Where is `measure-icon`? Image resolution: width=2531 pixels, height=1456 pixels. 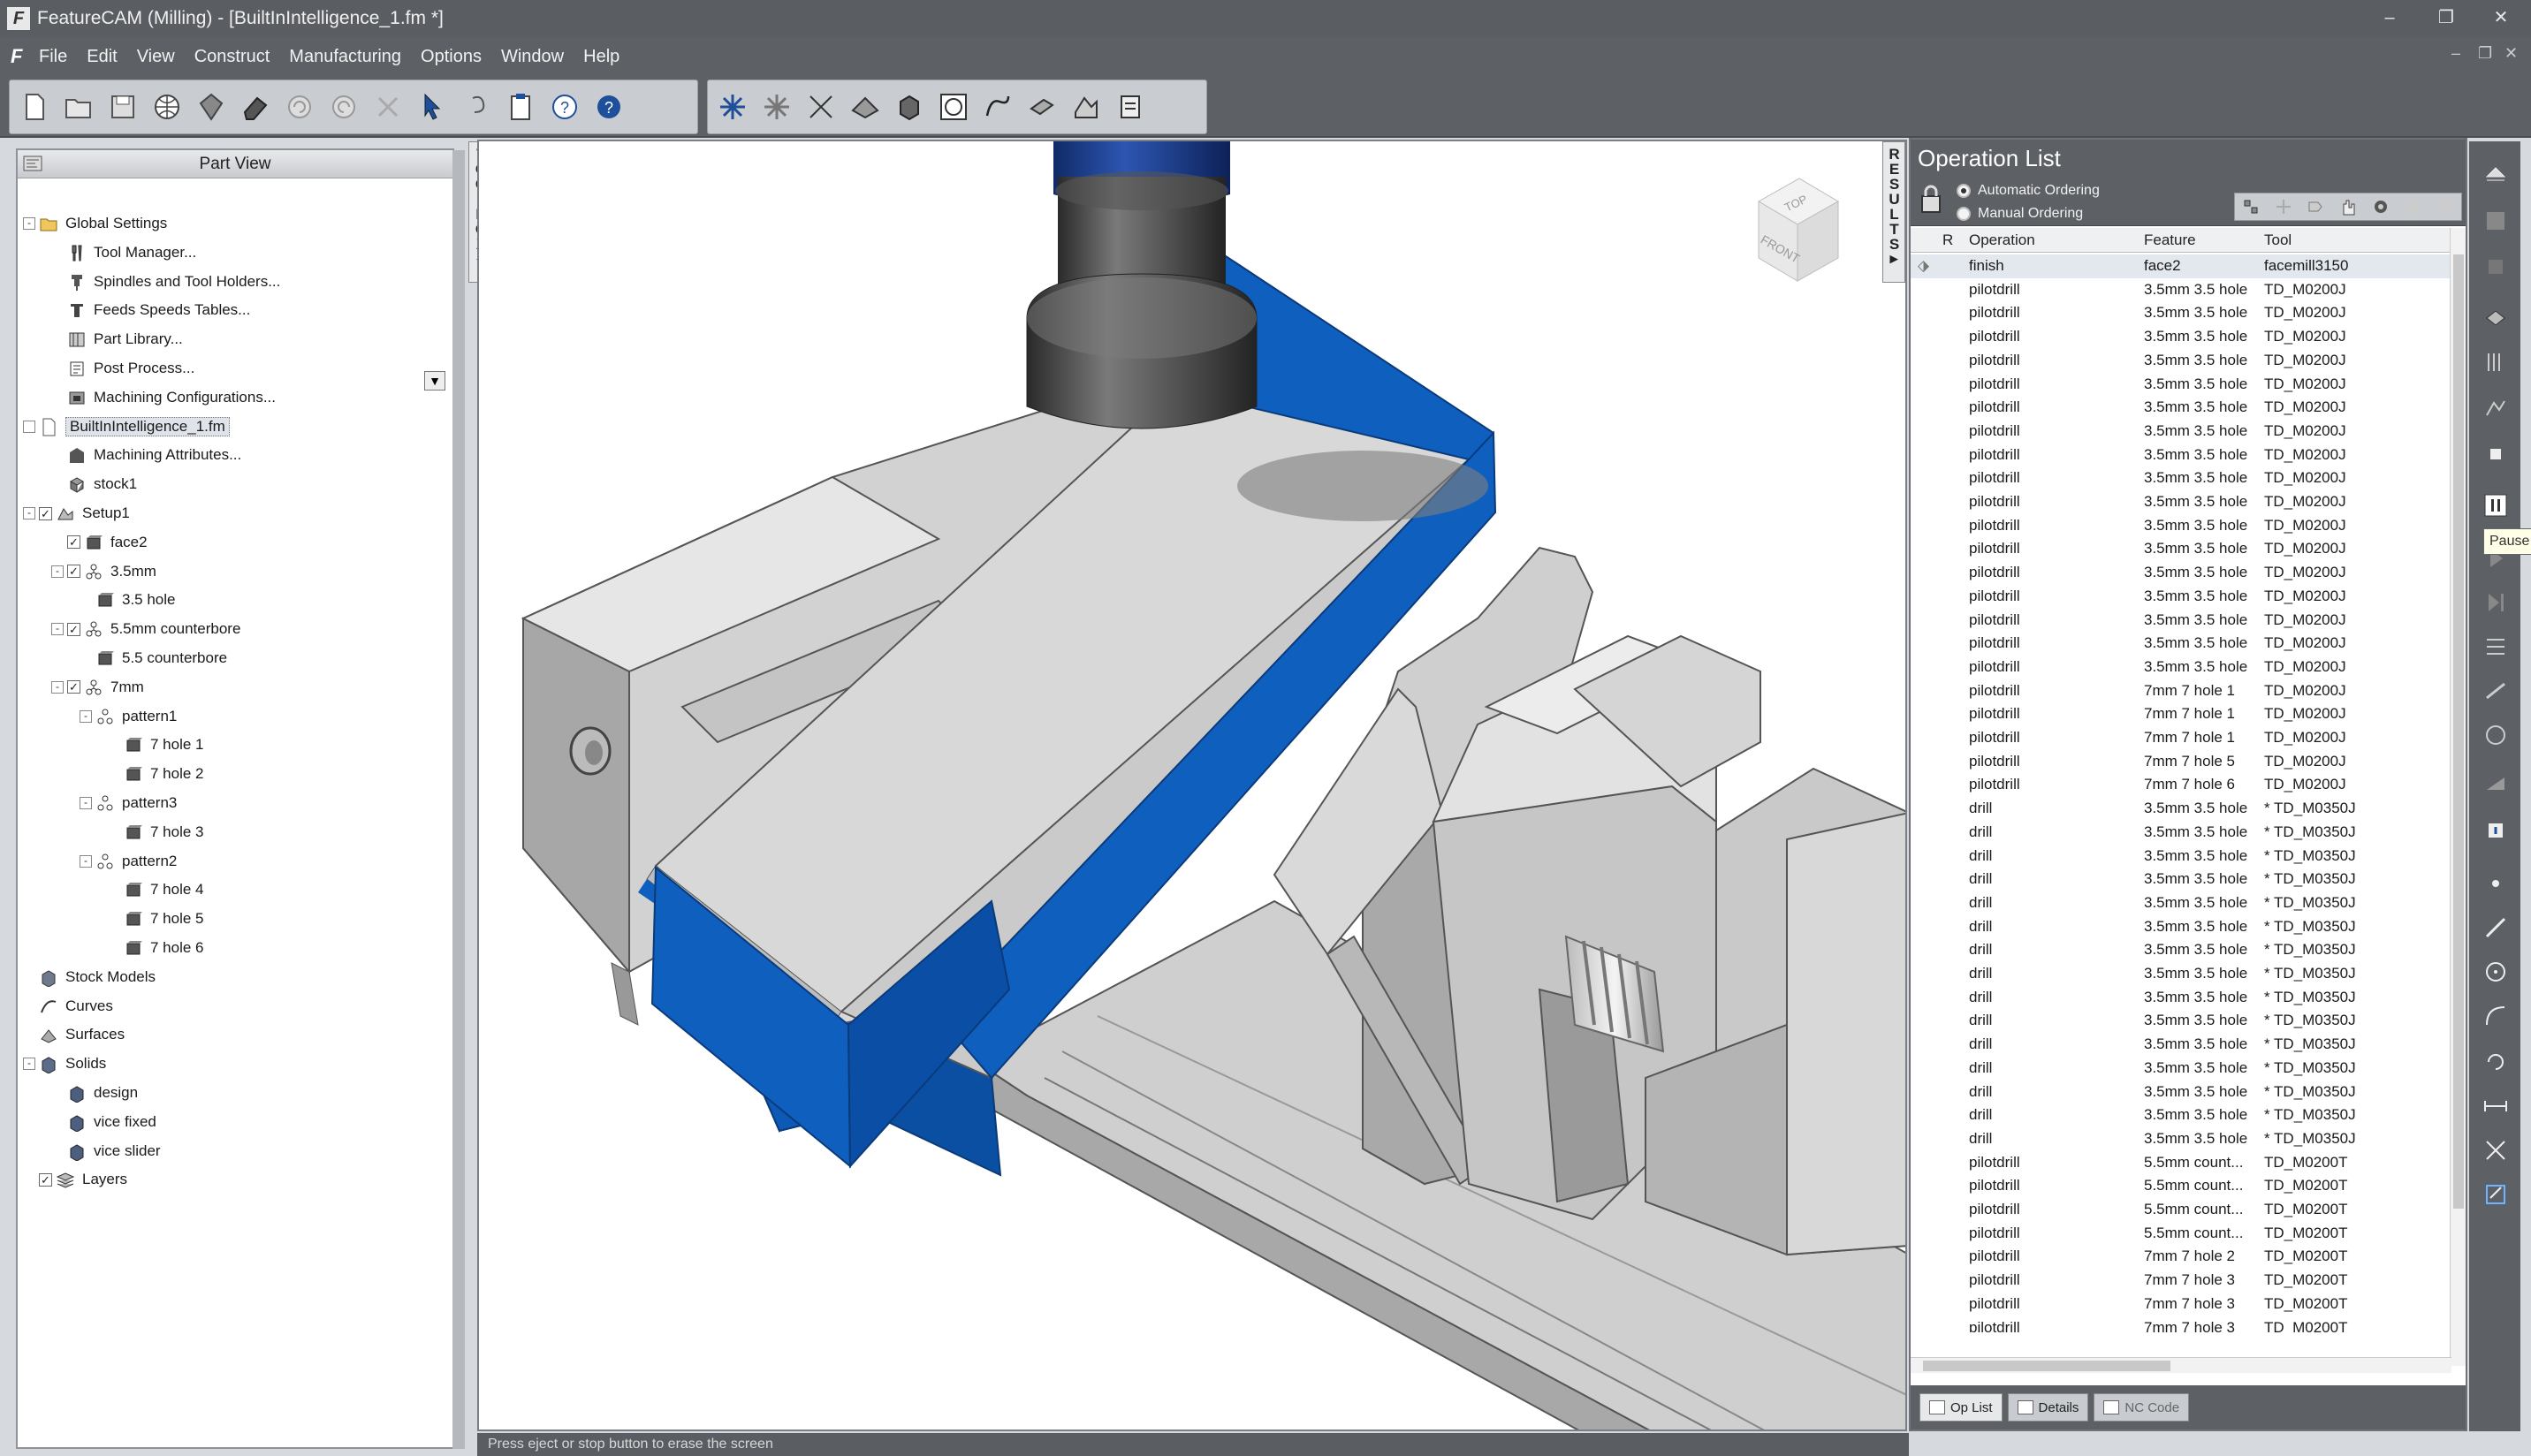
measure-icon is located at coordinates (2495, 691).